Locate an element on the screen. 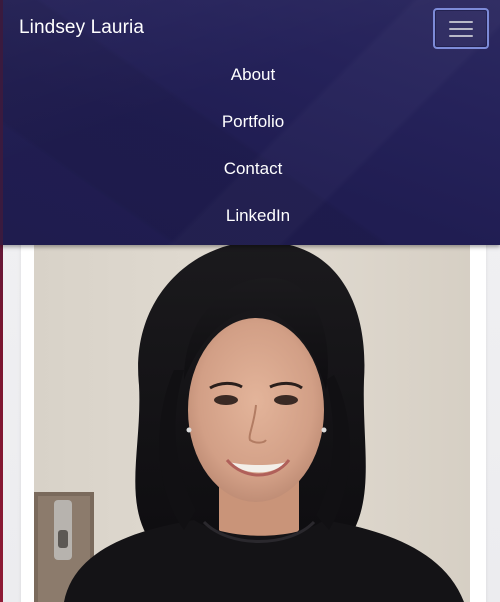 The image size is (500, 602). nav-item-linkedin: LinkedIn is located at coordinates (251, 219).